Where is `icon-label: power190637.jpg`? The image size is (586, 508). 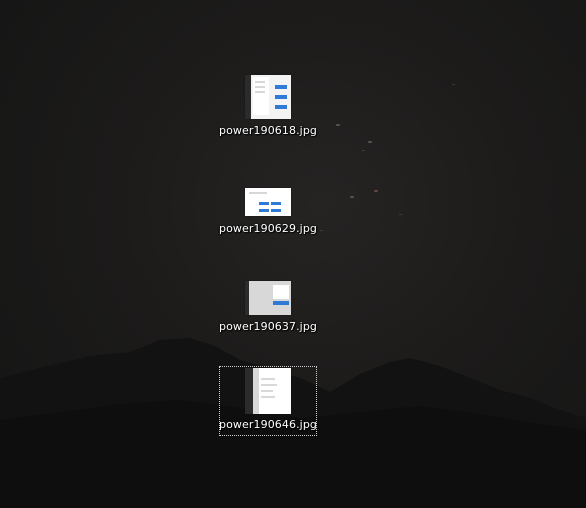 icon-label: power190637.jpg is located at coordinates (268, 326).